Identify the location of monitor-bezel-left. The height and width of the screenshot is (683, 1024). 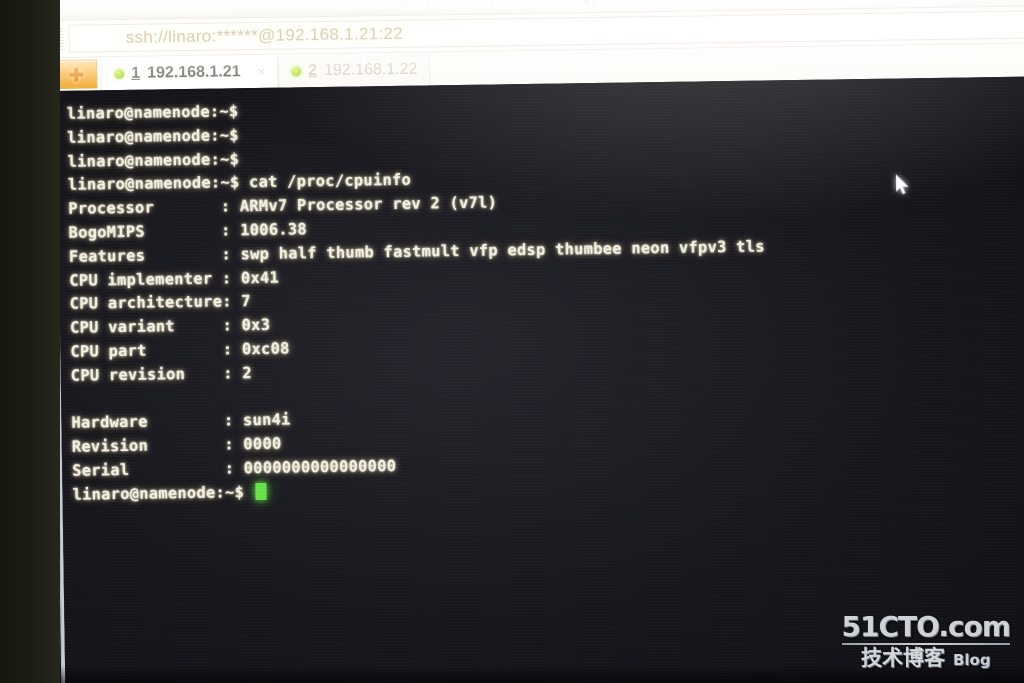
(30, 341).